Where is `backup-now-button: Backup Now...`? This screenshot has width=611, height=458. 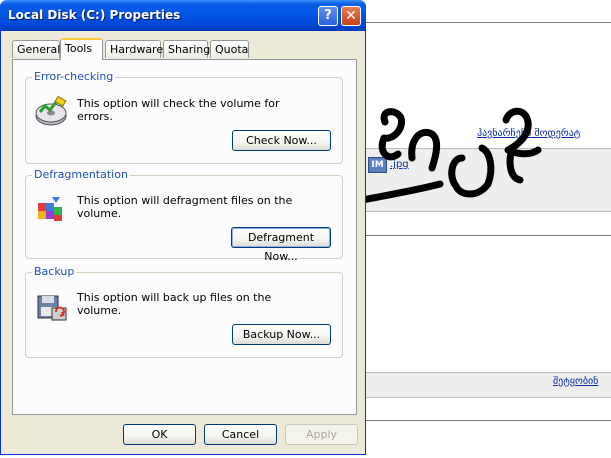
backup-now-button: Backup Now... is located at coordinates (281, 334).